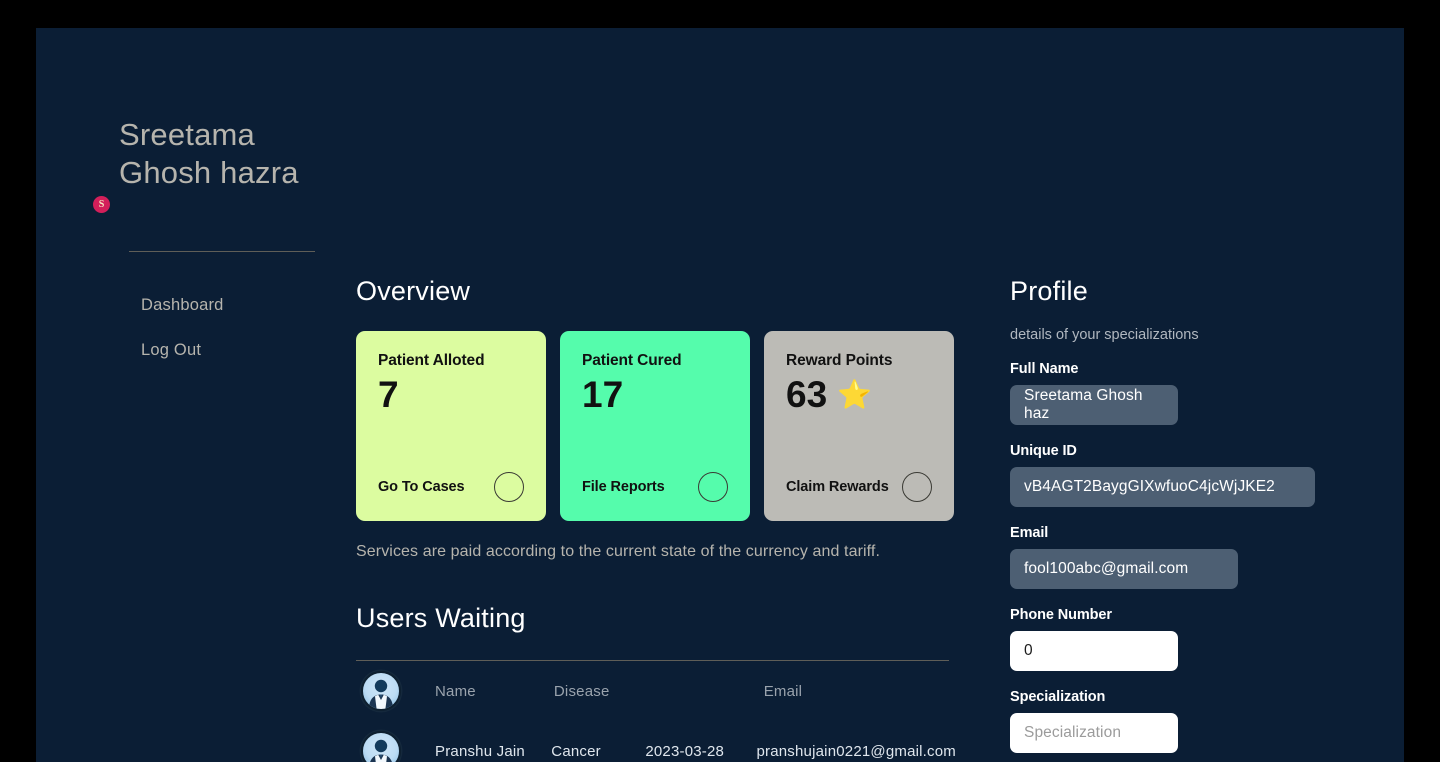 This screenshot has height=762, width=1440. I want to click on profile-title: Profile, so click(1049, 291).